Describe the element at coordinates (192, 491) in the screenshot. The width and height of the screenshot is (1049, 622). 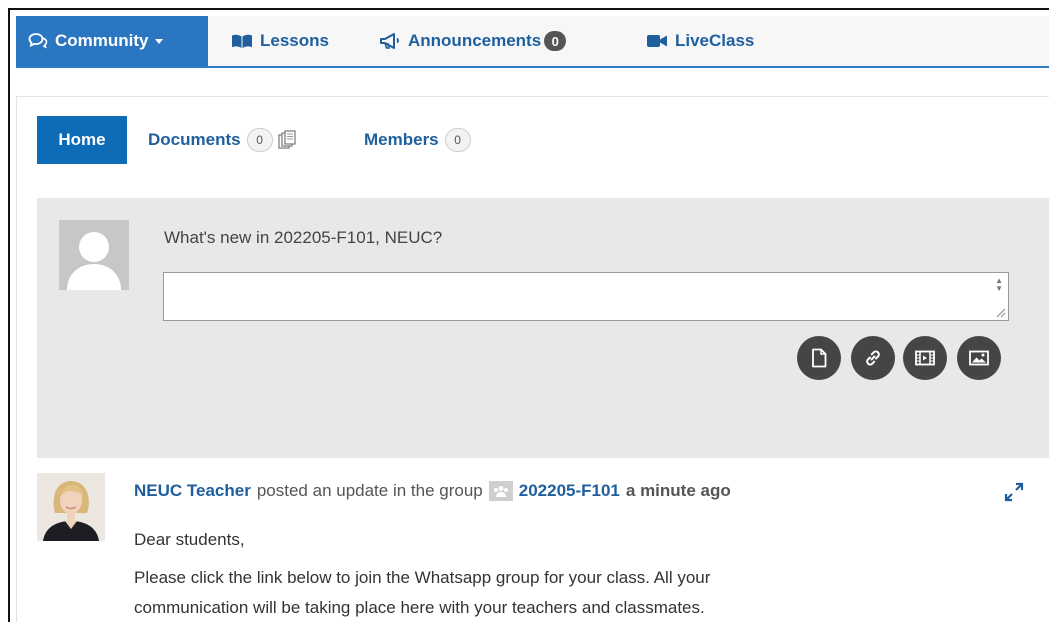
I see `activity-author-link: NEUC Teacher` at that location.